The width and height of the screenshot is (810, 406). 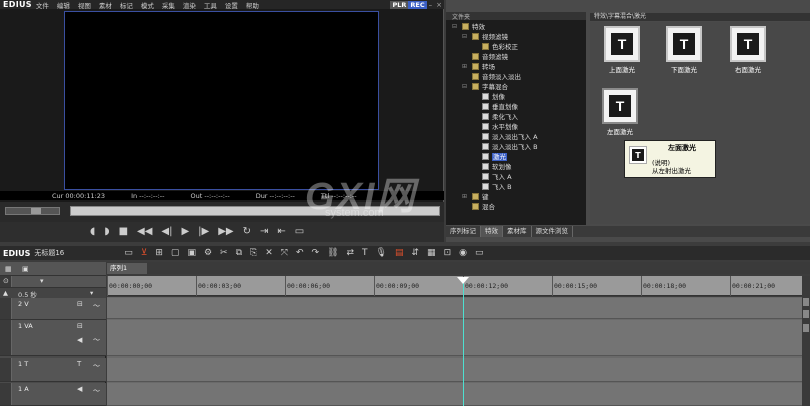 I want to click on timeline-cursor-head, so click(x=463, y=280).